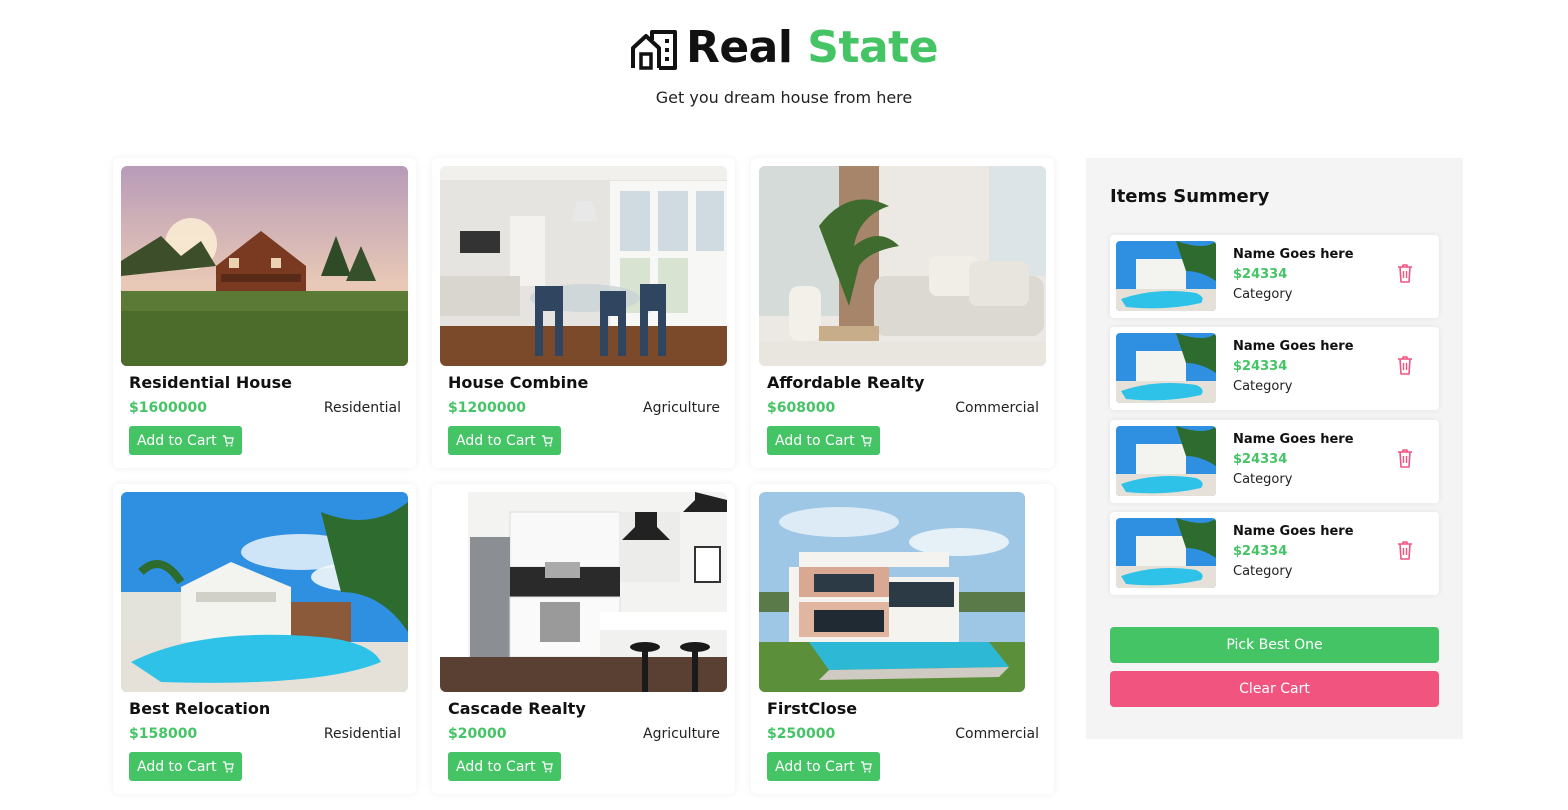  Describe the element at coordinates (846, 382) in the screenshot. I see `listing-title: Affordable Realty` at that location.